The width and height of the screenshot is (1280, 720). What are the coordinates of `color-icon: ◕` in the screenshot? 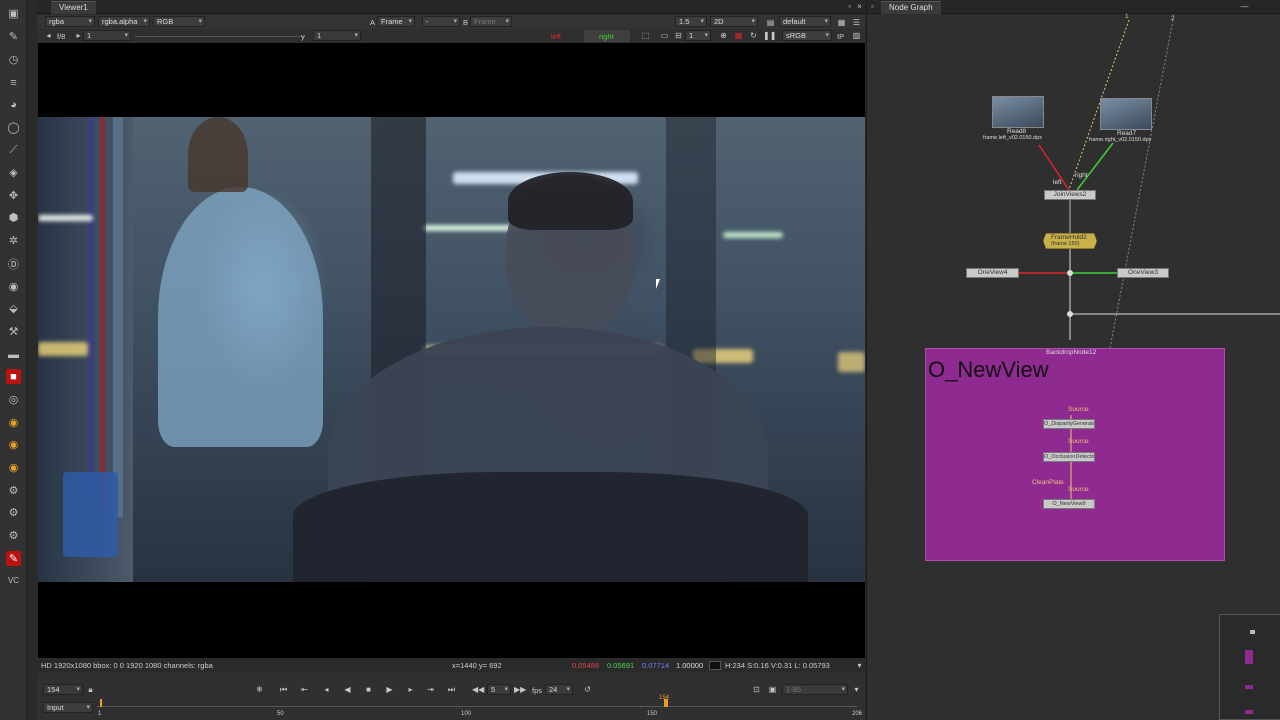 It's located at (13, 104).